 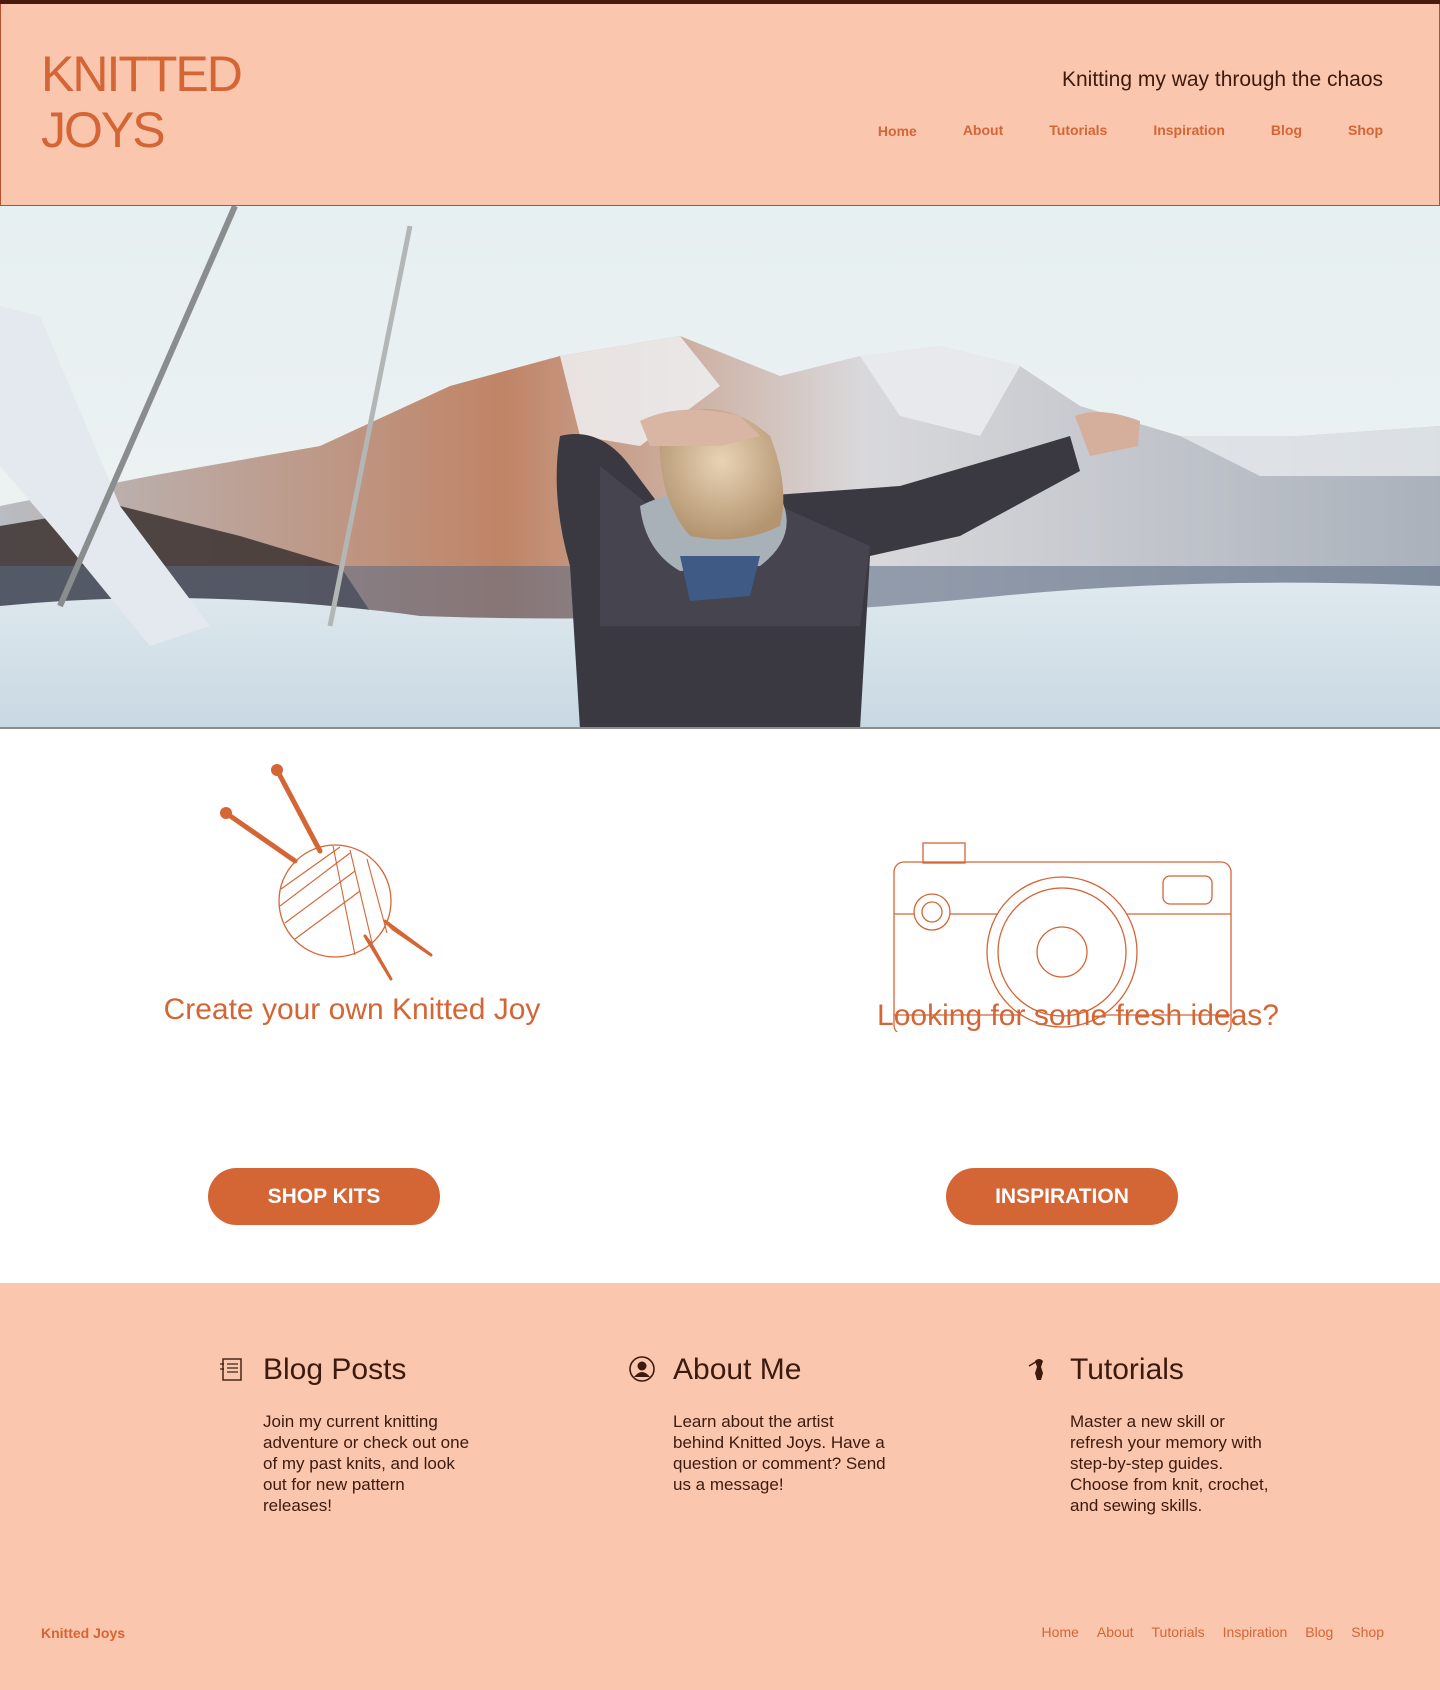 I want to click on feature-inspiration-title: Looking for some fresh ideas?, so click(x=1078, y=1015).